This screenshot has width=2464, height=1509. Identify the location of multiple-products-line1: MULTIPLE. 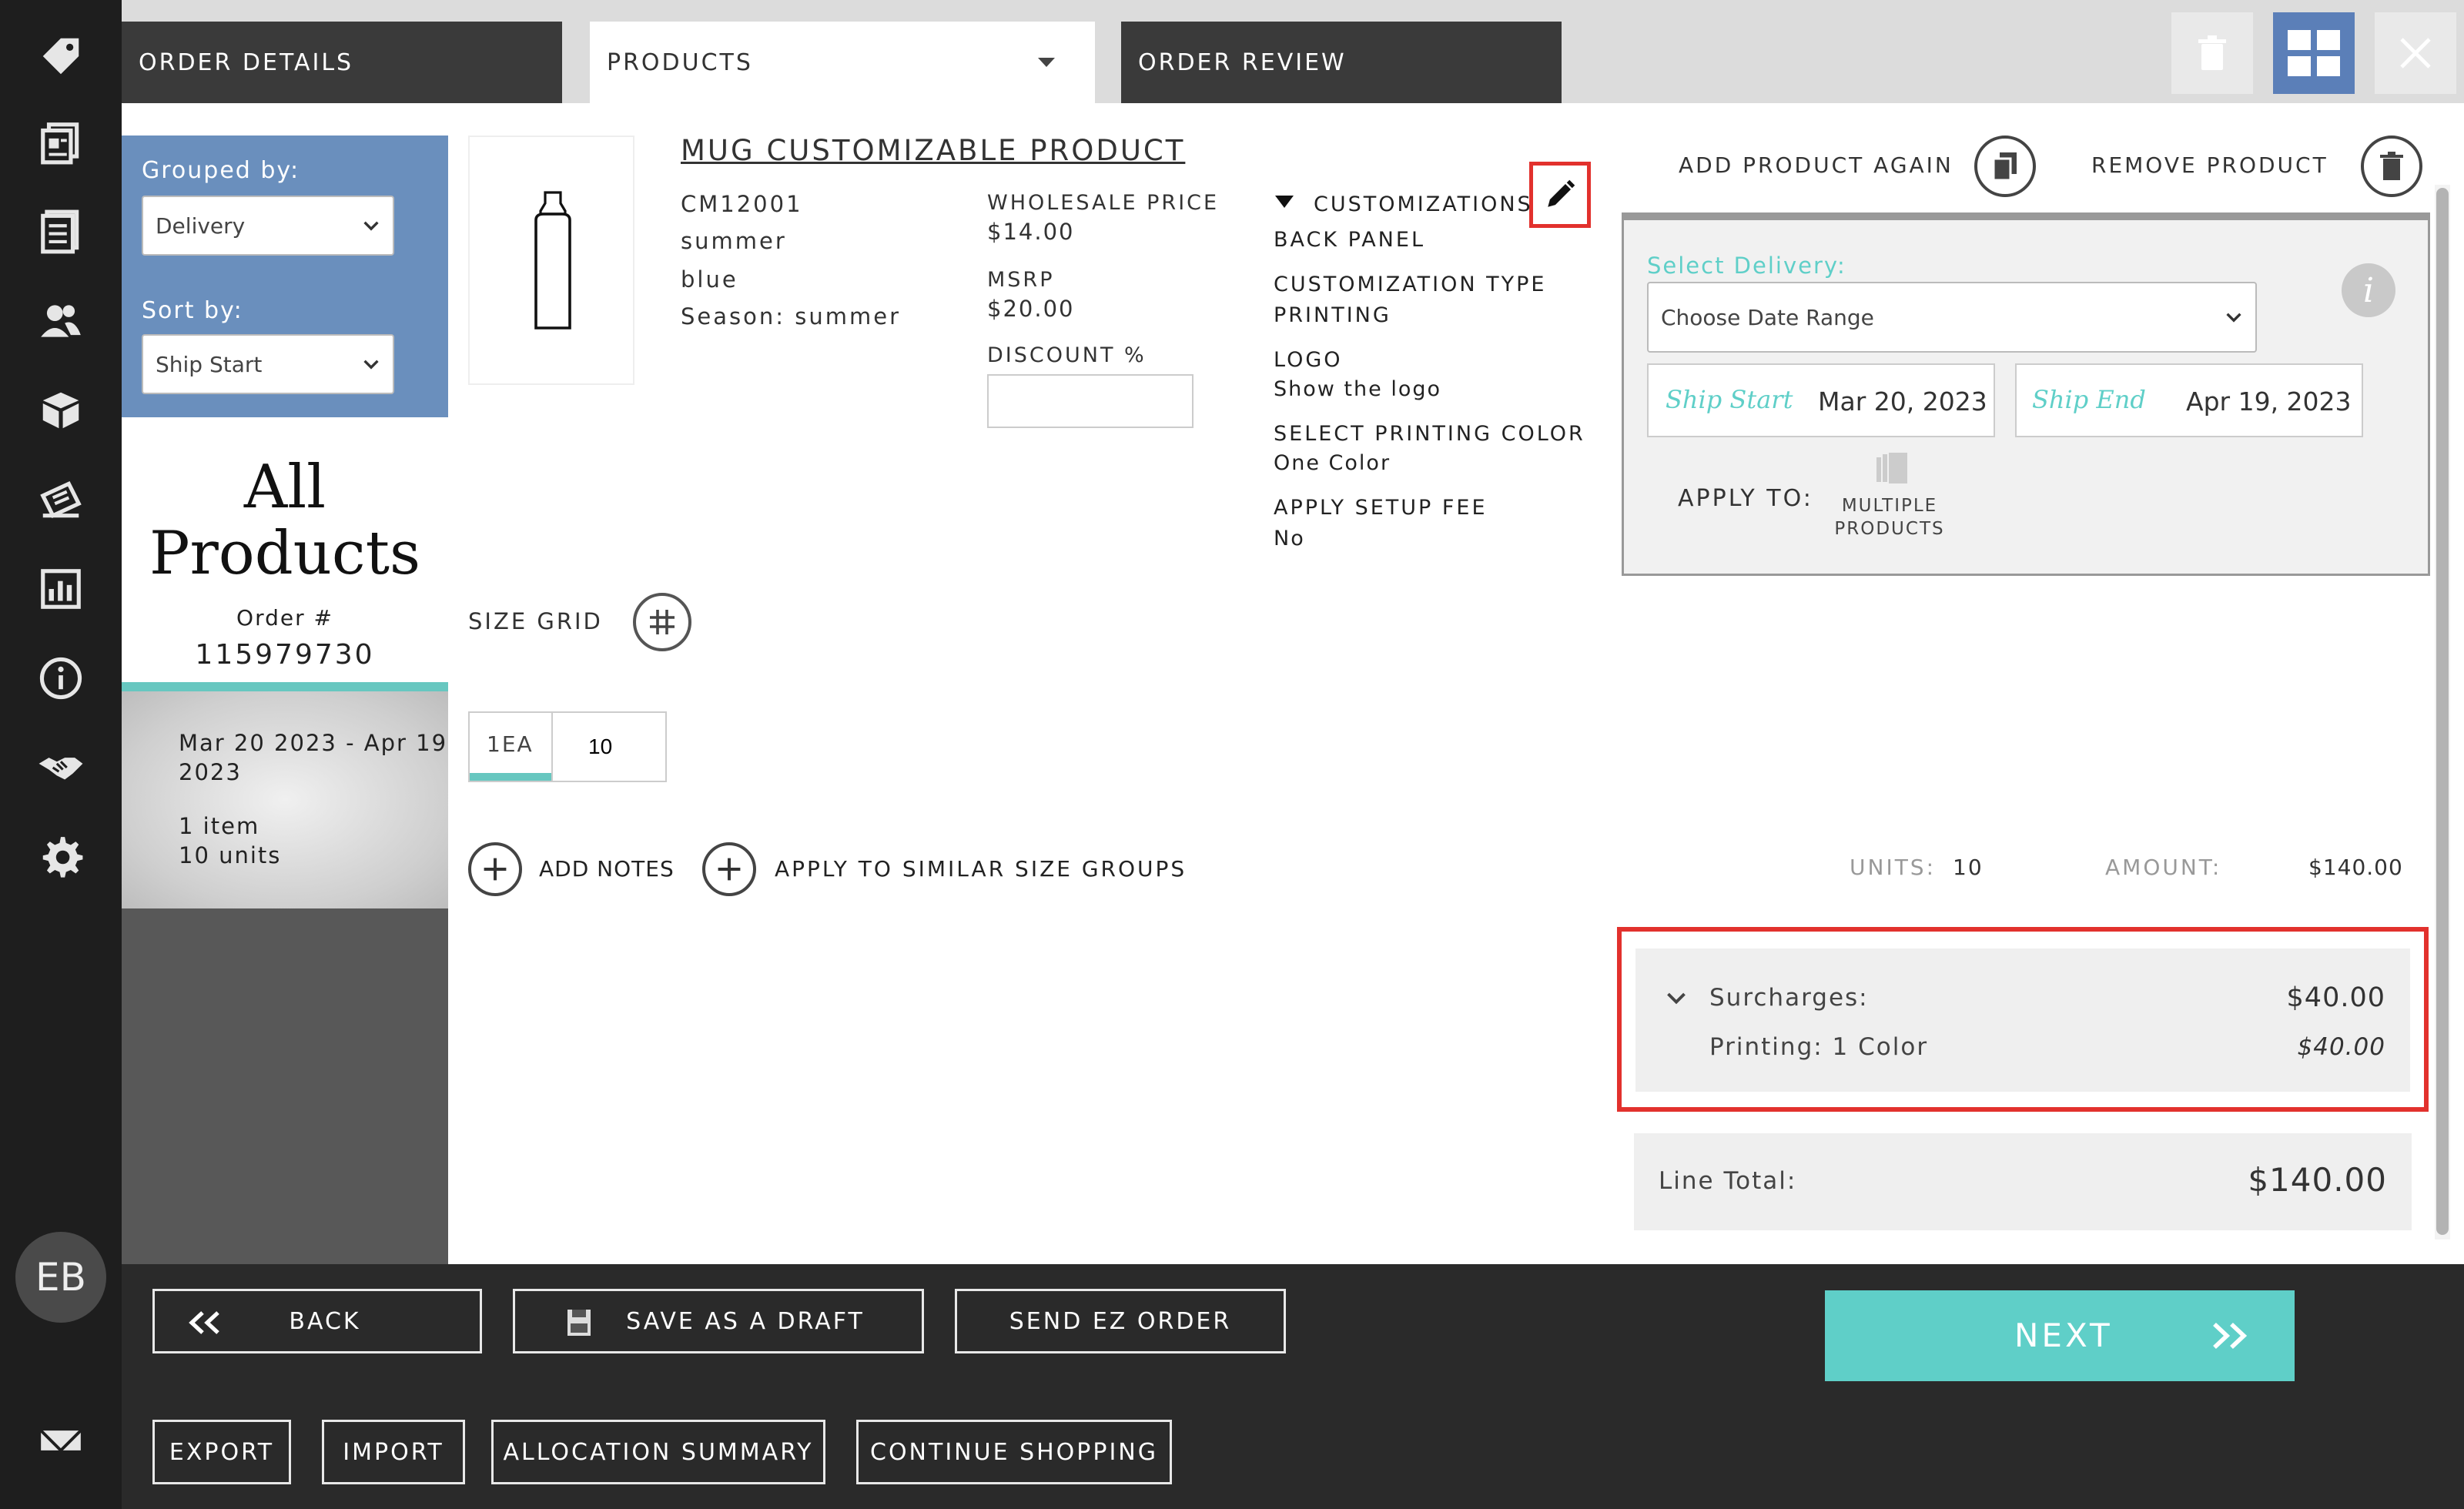
(1889, 506).